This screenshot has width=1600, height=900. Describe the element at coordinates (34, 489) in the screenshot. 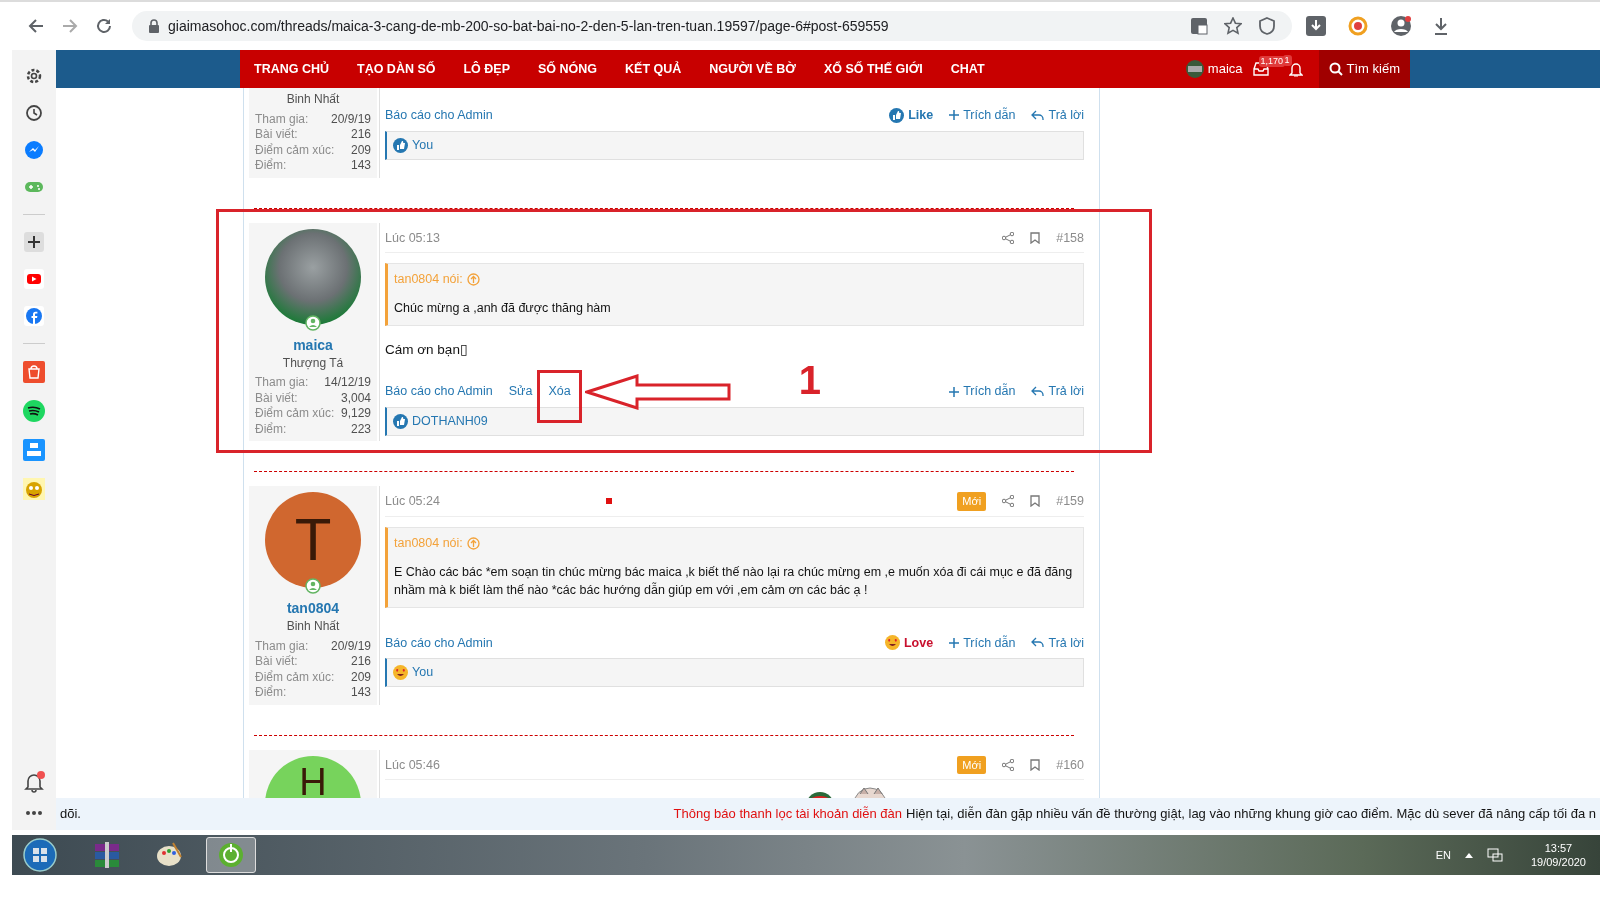

I see `cartoon-face-icon` at that location.